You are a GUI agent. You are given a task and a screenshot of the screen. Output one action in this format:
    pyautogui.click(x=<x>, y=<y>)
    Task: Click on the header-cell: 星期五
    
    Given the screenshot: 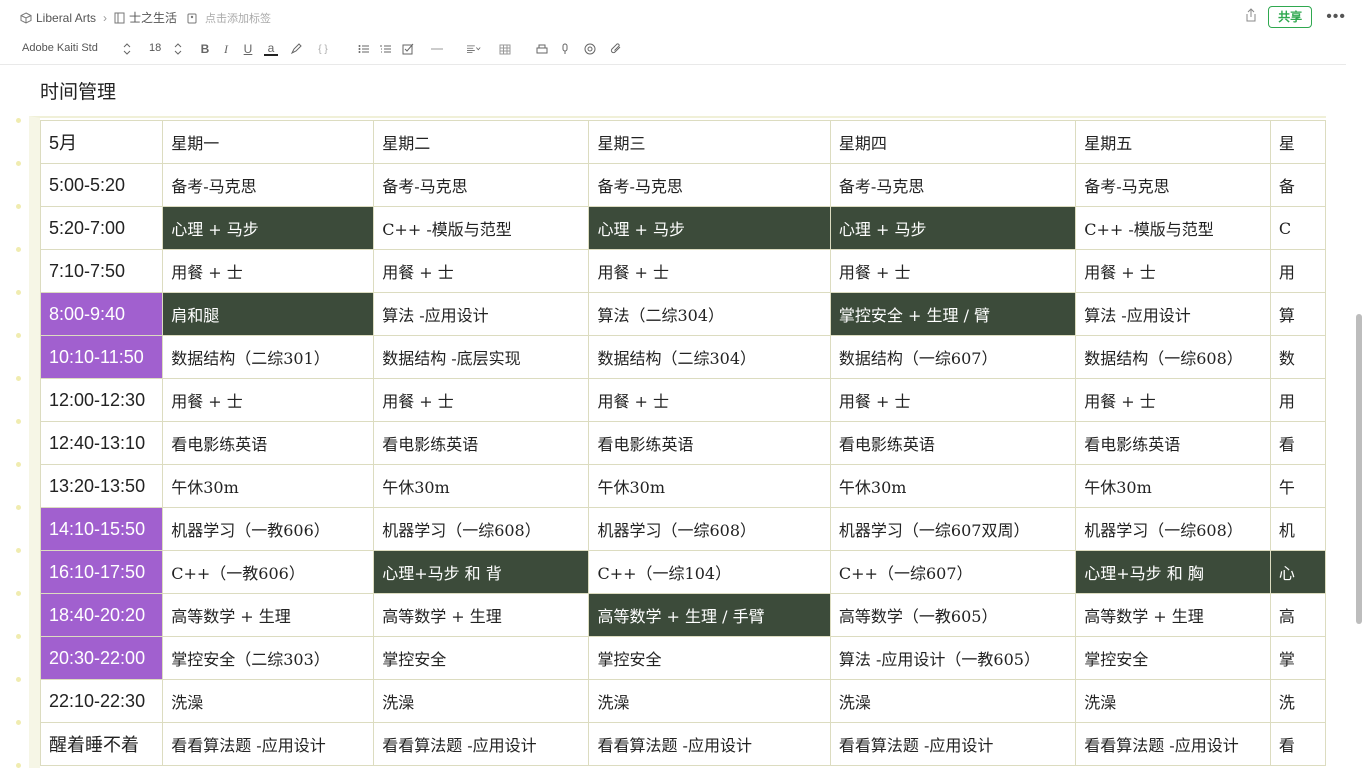 What is the action you would take?
    pyautogui.click(x=1173, y=142)
    